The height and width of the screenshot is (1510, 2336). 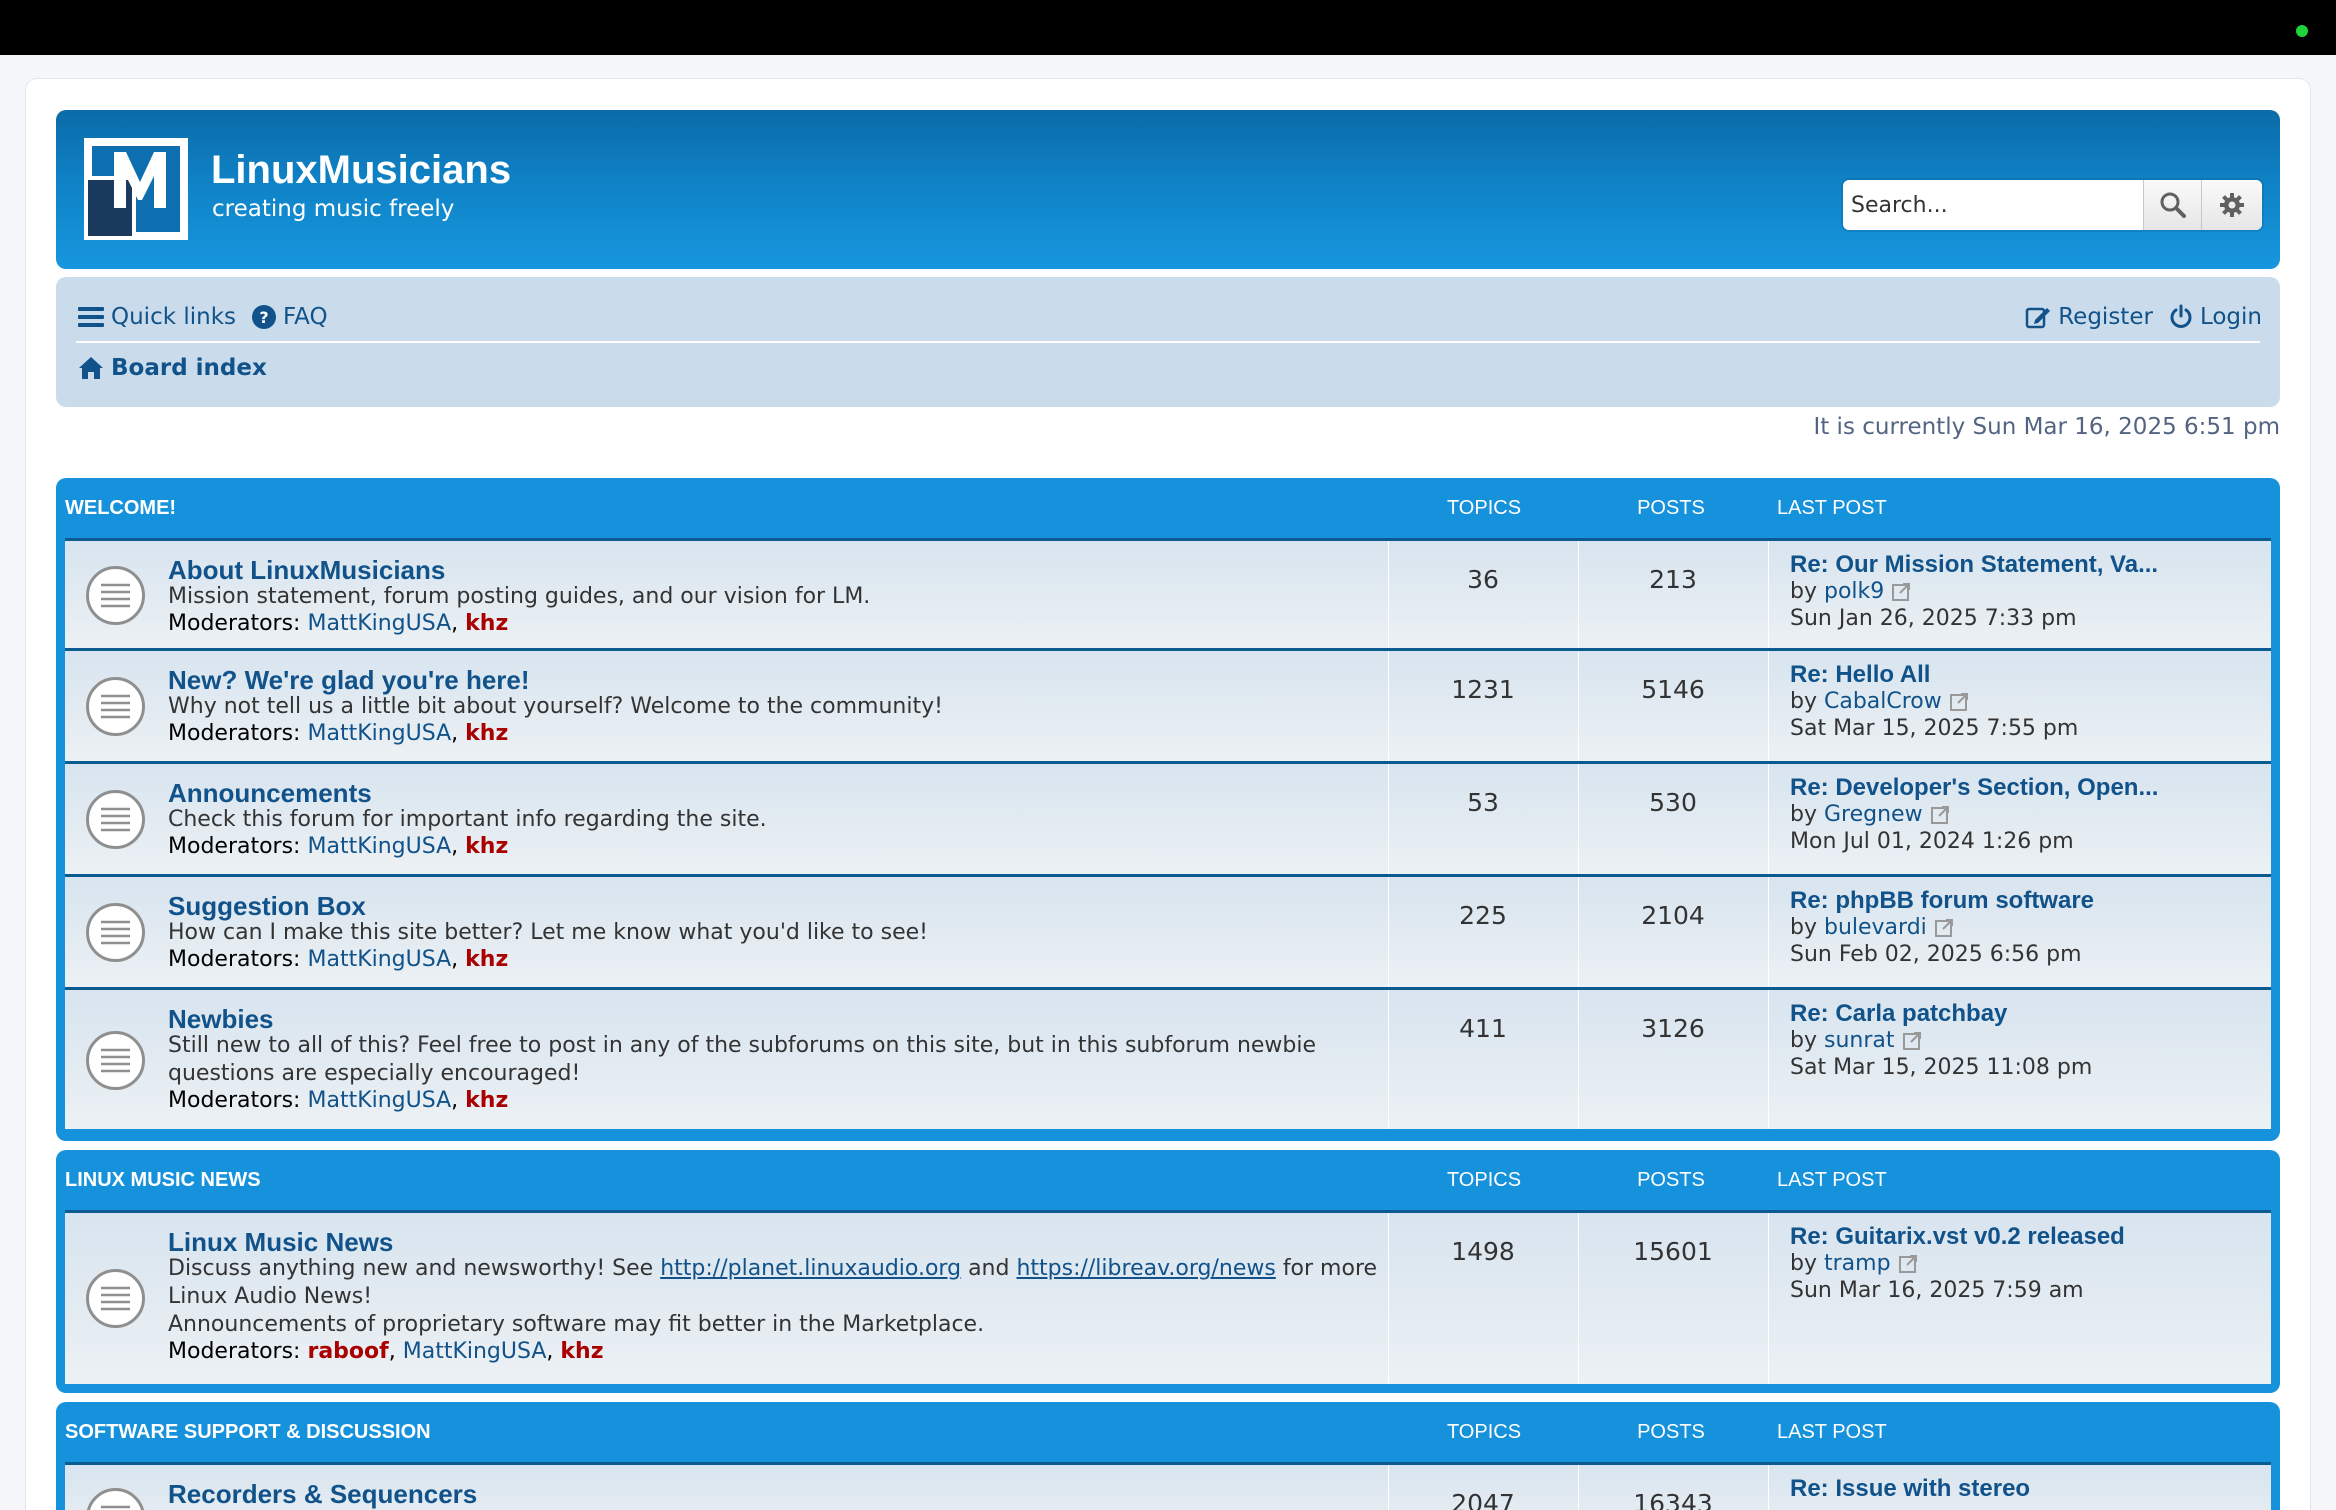 I want to click on category-title: LINUX MUSIC NEWS, so click(x=163, y=1180).